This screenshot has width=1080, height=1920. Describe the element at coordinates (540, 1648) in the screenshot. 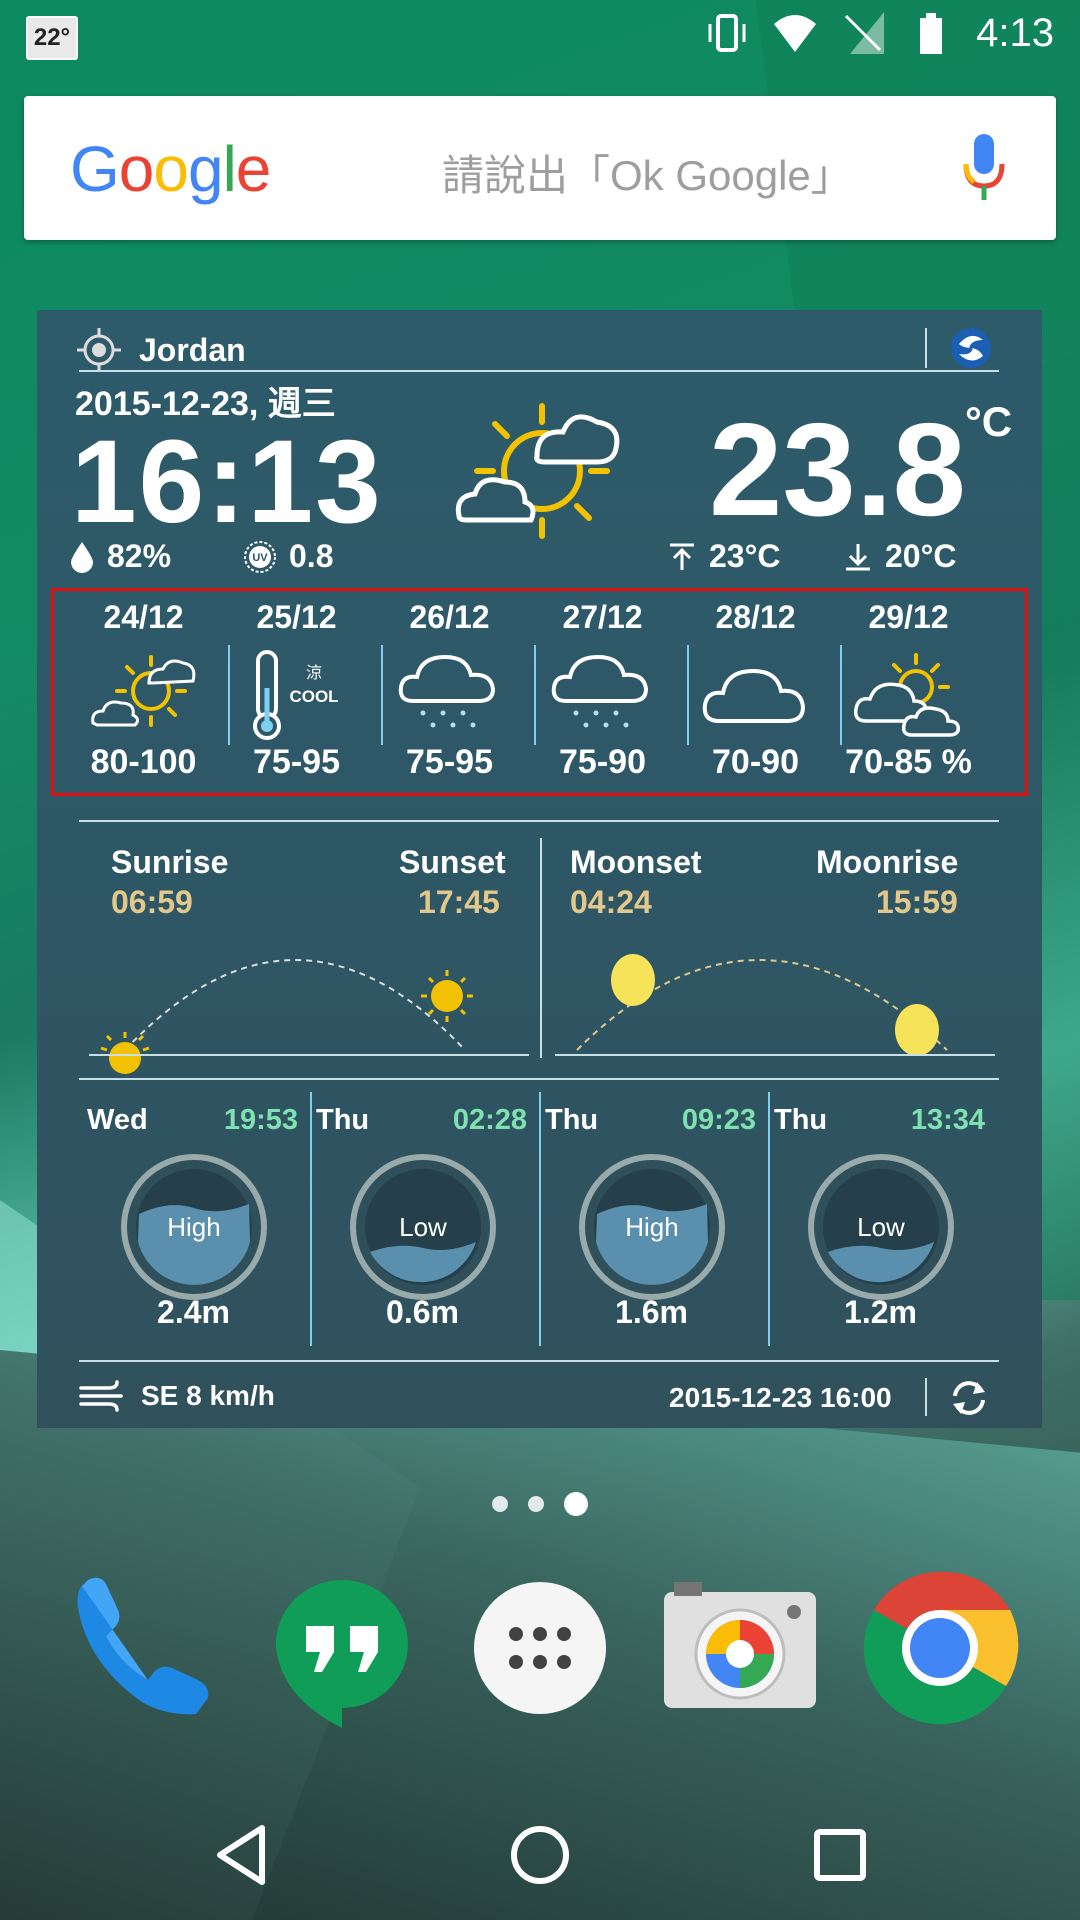

I see `app-drawer-icon` at that location.